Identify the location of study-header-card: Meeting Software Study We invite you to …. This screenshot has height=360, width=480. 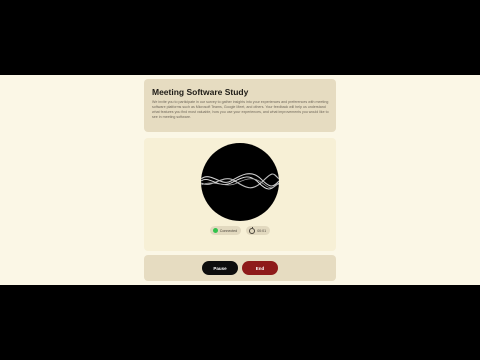
(240, 105).